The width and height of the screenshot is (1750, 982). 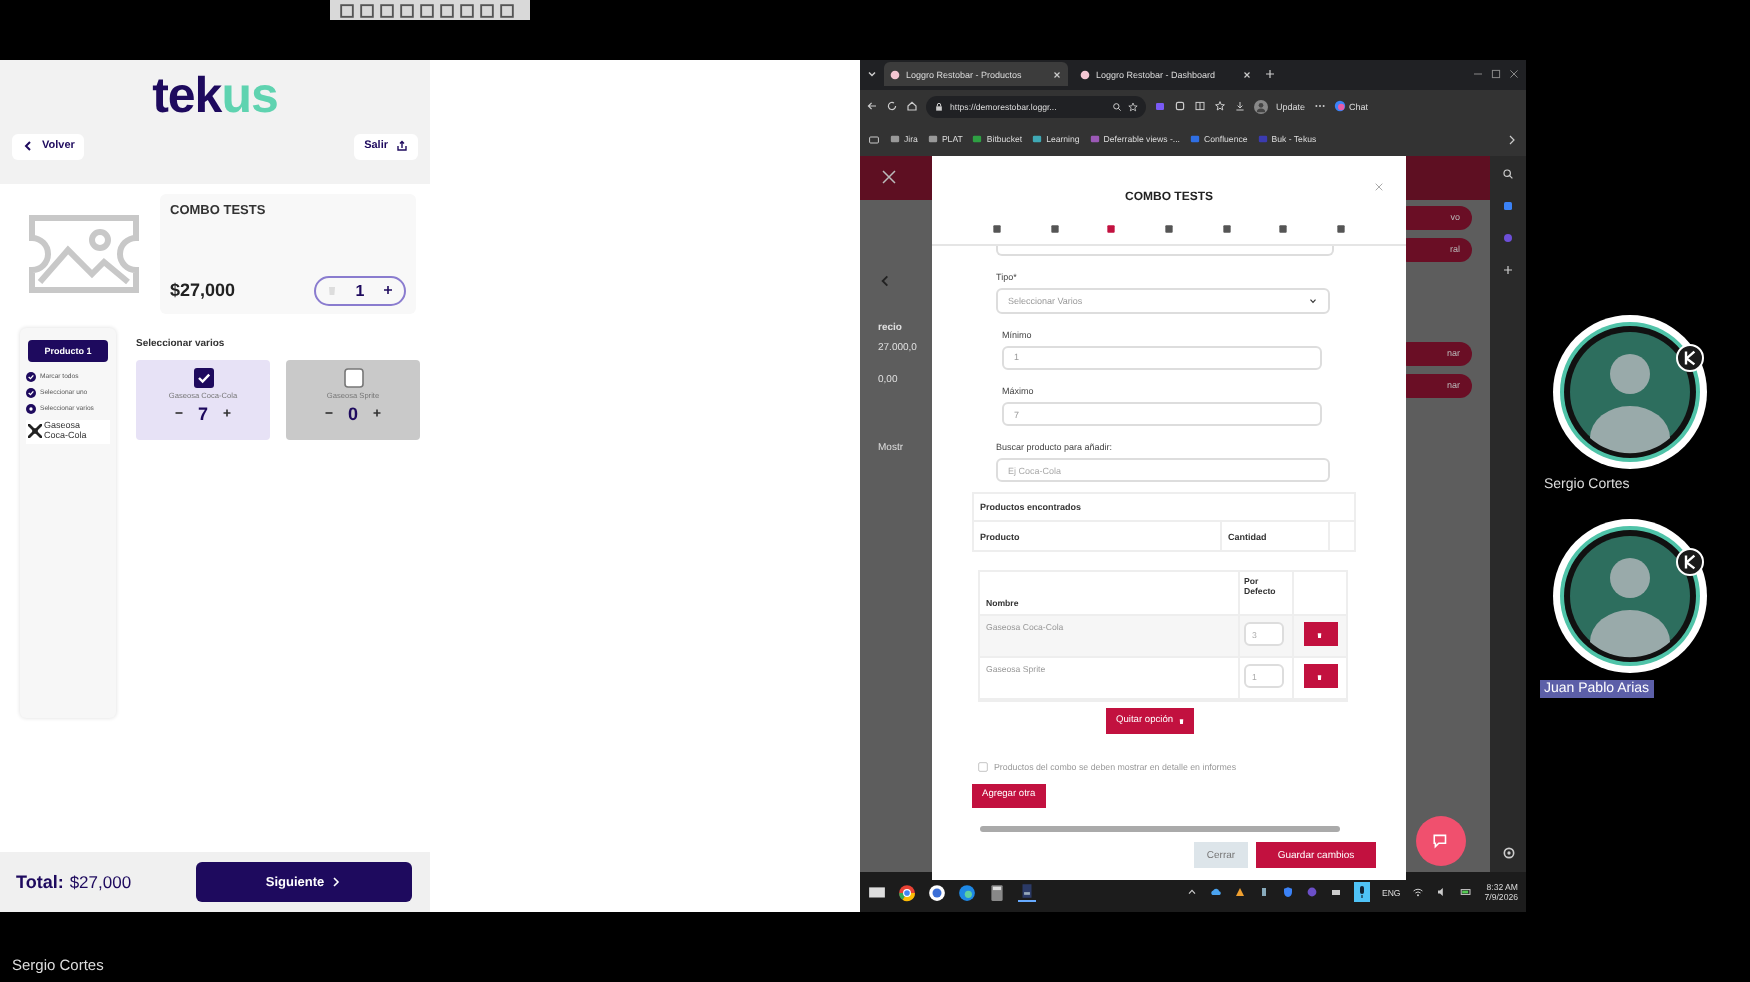 What do you see at coordinates (1180, 106) in the screenshot?
I see `puzzle-icon` at bounding box center [1180, 106].